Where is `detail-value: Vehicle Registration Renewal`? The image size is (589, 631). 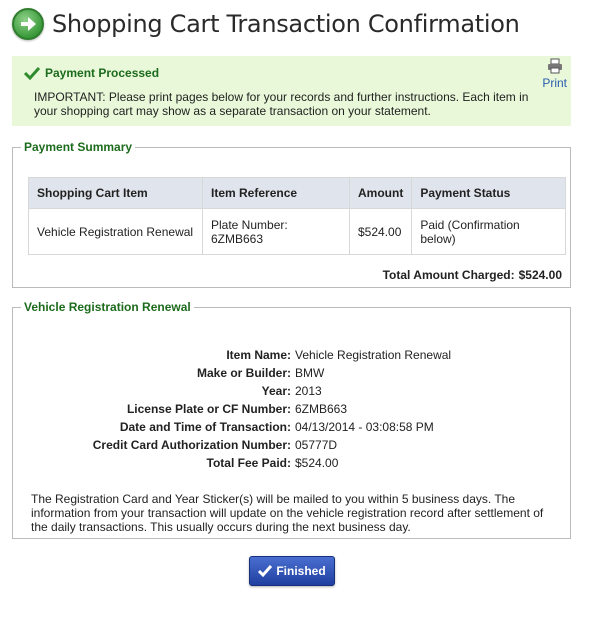
detail-value: Vehicle Registration Renewal is located at coordinates (373, 355).